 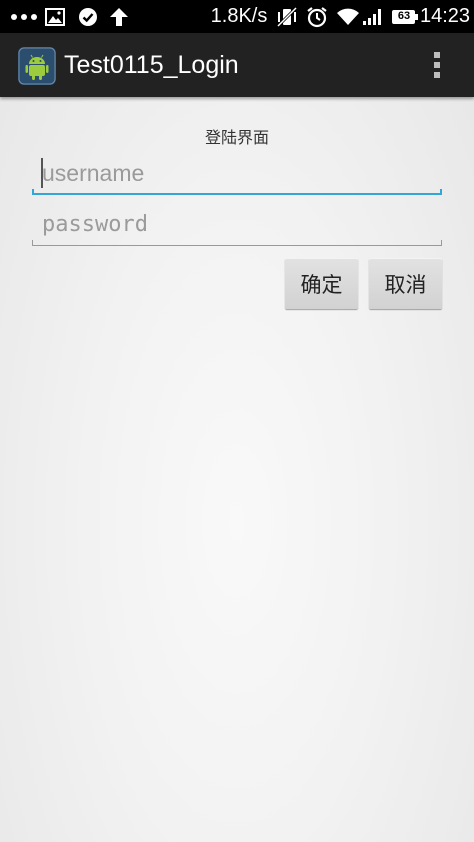 What do you see at coordinates (236, 137) in the screenshot?
I see `login-title: 登陆界面` at bounding box center [236, 137].